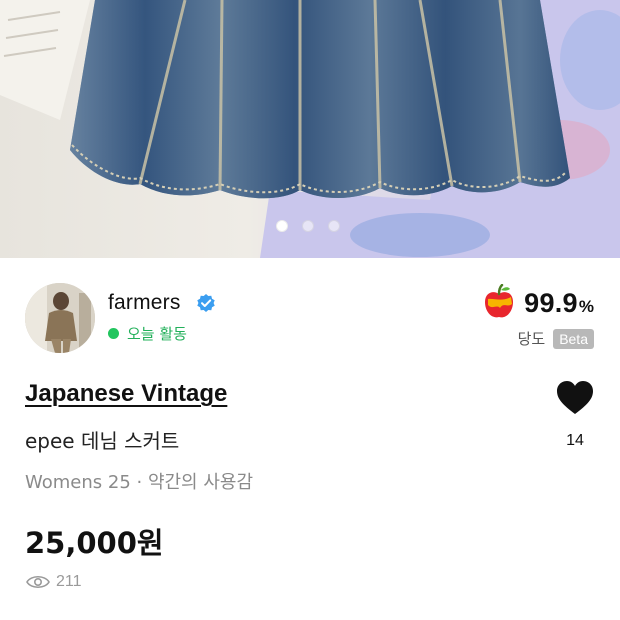 Image resolution: width=620 pixels, height=620 pixels. I want to click on seller-avatar, so click(60, 318).